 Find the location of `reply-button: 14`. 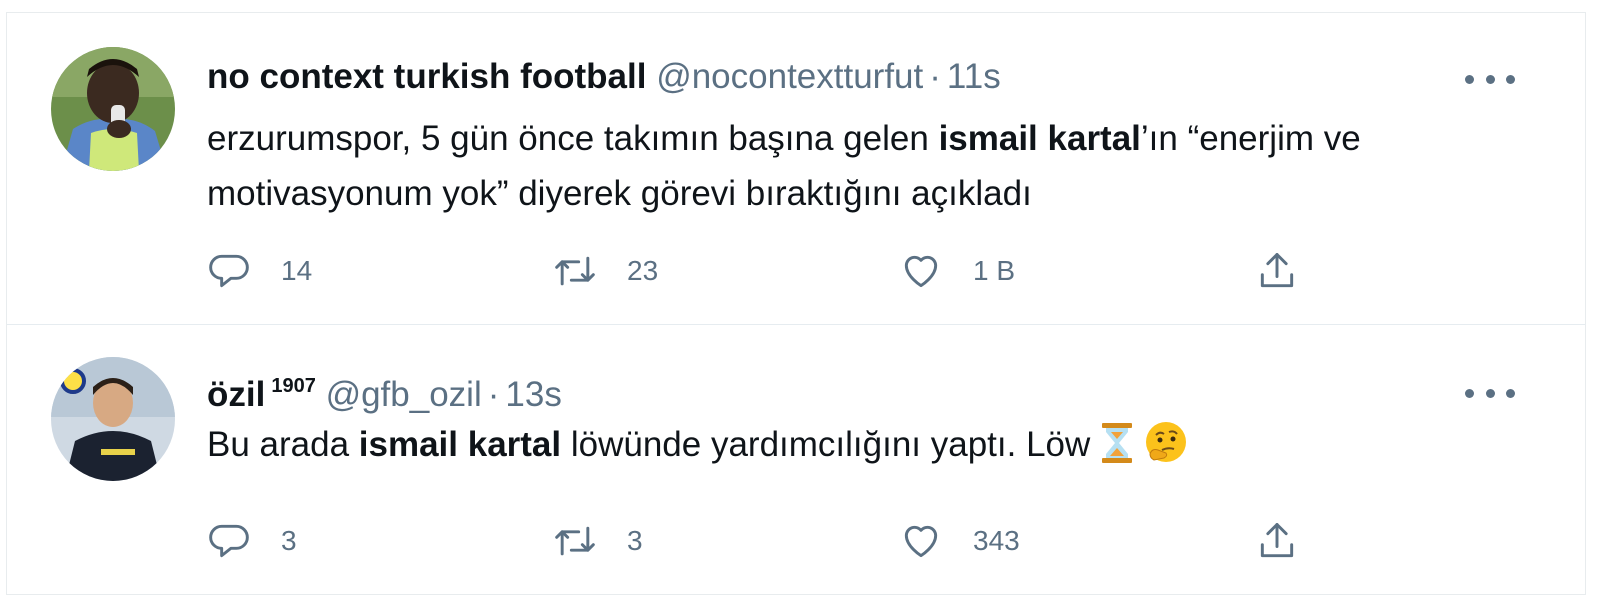

reply-button: 14 is located at coordinates (259, 271).